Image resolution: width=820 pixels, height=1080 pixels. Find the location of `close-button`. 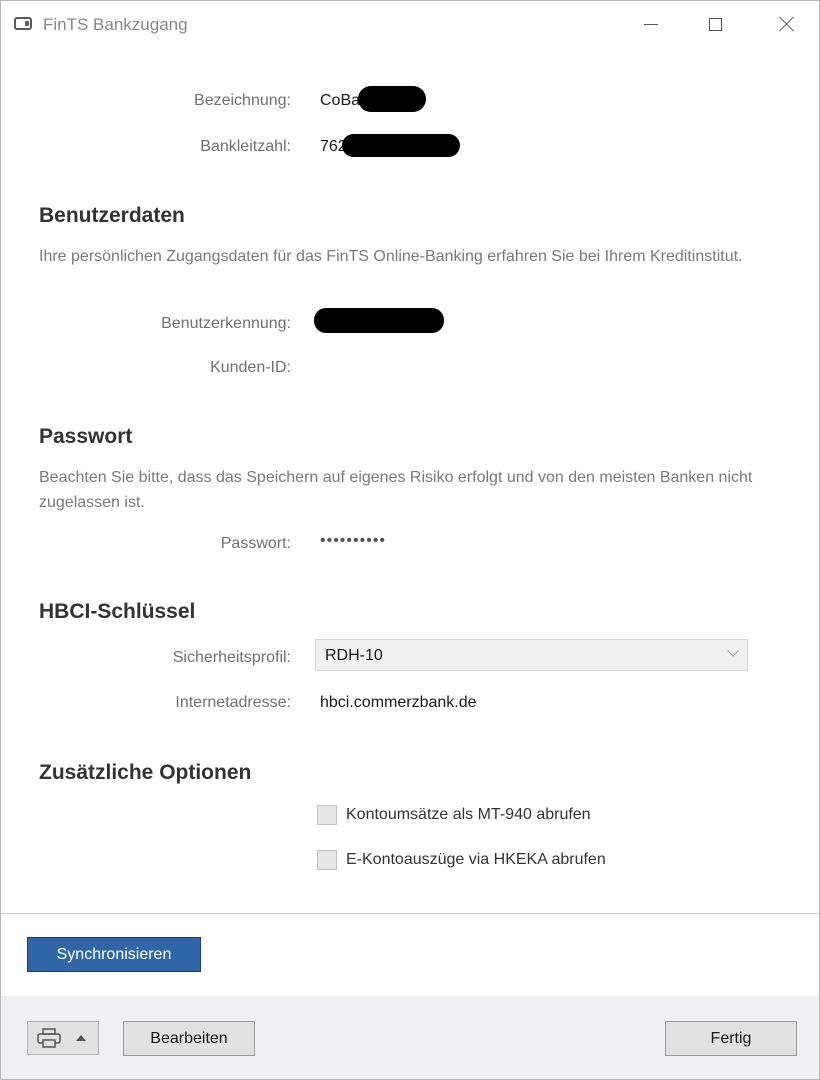

close-button is located at coordinates (787, 24).